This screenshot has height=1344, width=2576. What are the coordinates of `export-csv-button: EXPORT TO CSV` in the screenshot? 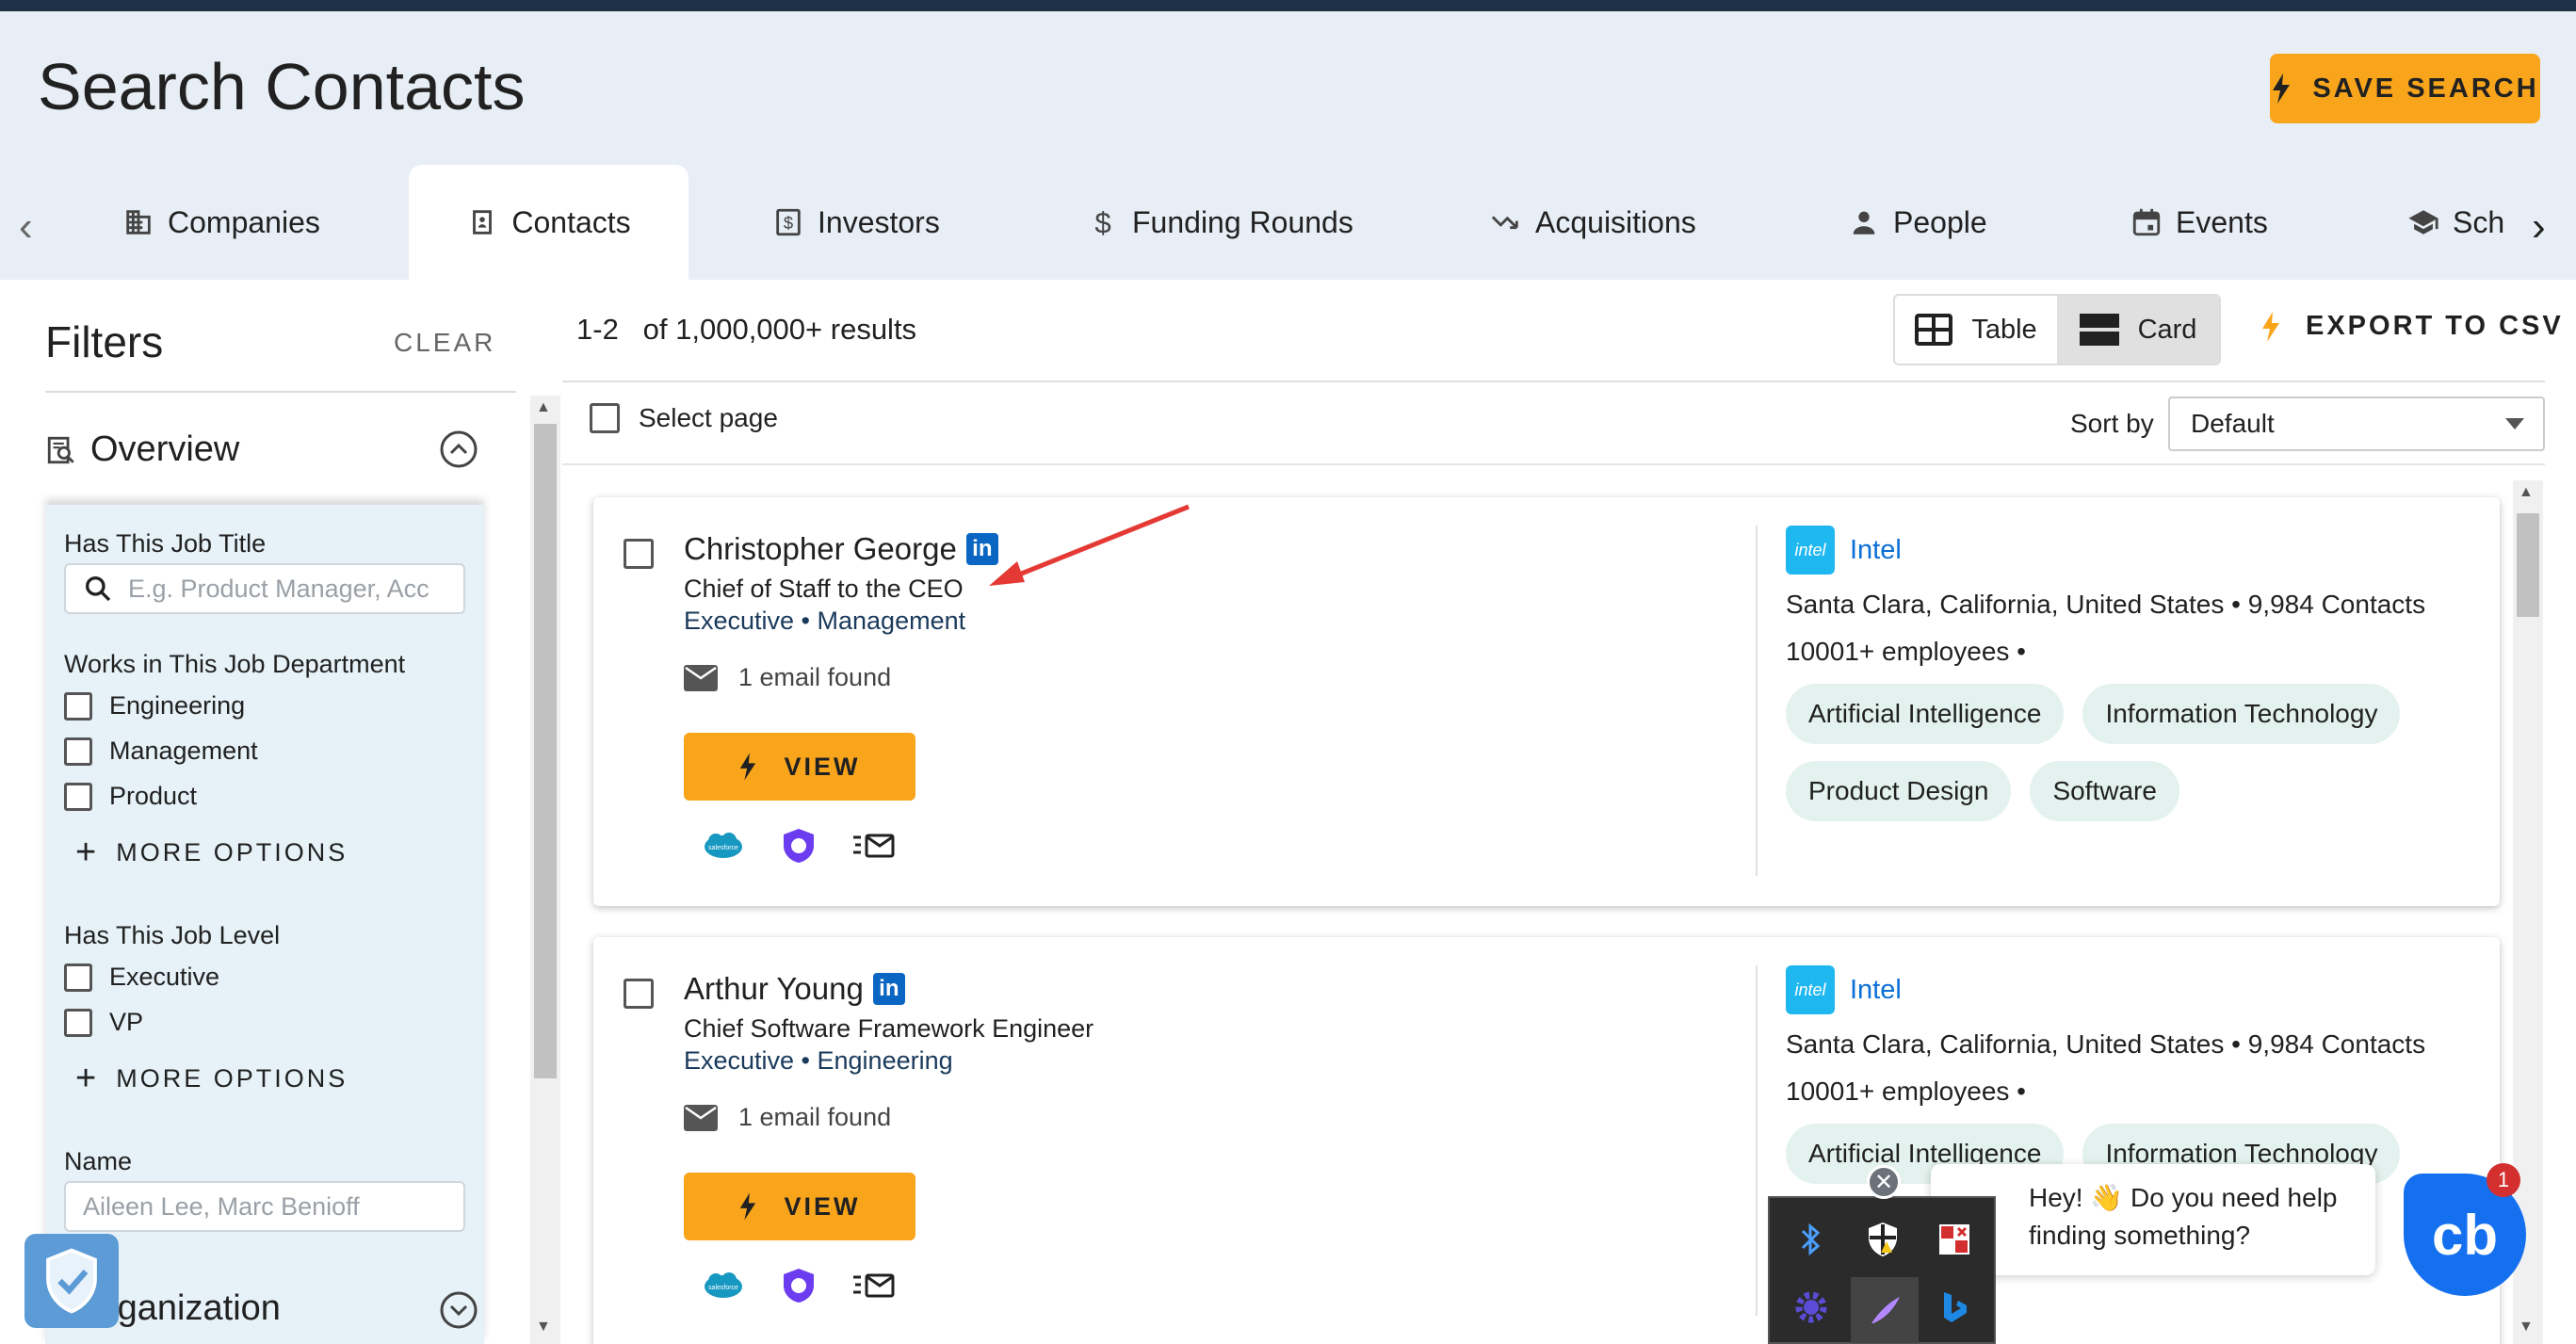 It's located at (2412, 326).